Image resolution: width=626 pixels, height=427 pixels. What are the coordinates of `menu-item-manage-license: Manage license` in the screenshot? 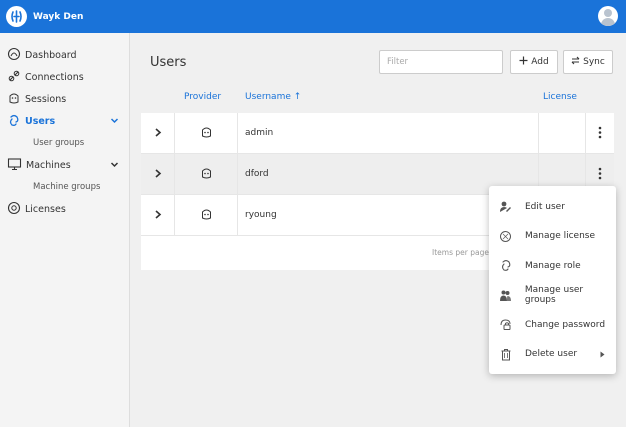 It's located at (552, 237).